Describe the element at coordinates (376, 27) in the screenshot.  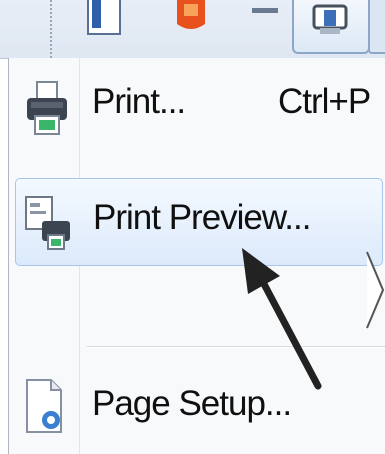
I see `toolbar-dropdown-button` at that location.